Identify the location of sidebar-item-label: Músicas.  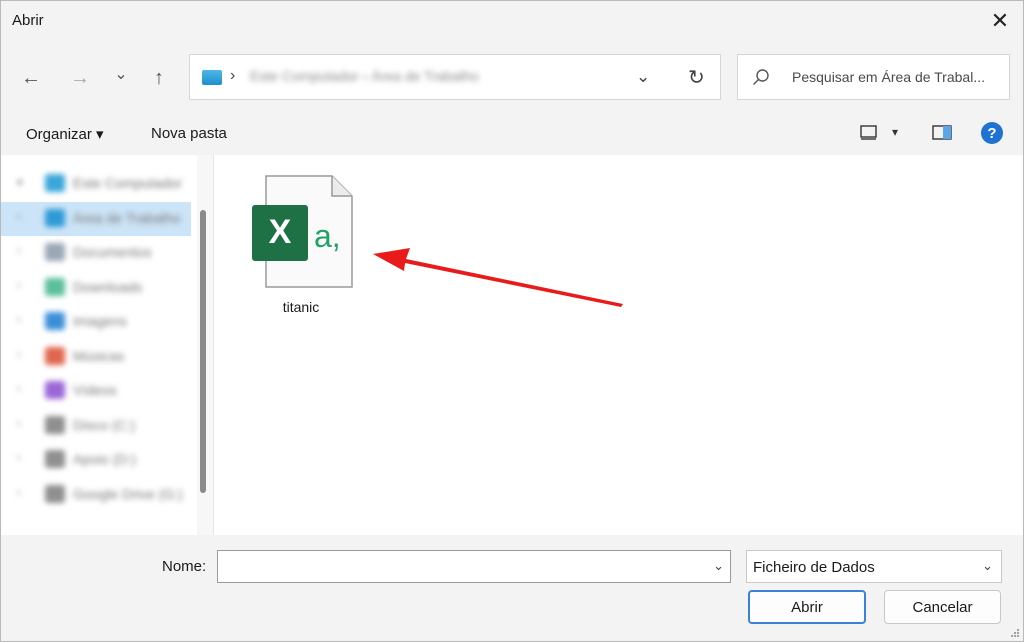
(99, 355).